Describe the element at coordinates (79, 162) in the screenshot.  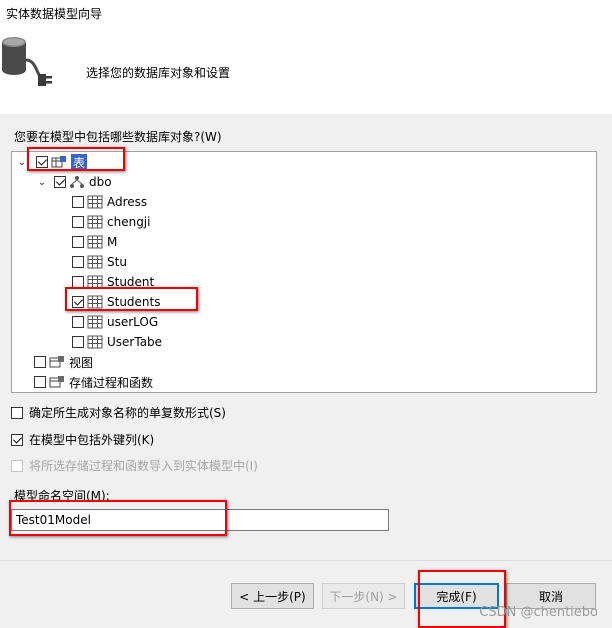
I see `tree-label-tables: 表` at that location.